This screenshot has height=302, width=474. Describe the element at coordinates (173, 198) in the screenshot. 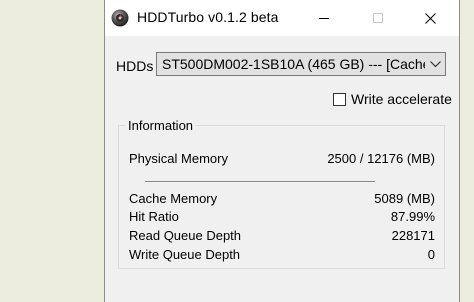

I see `cache-memory-label: Cache Memory` at that location.